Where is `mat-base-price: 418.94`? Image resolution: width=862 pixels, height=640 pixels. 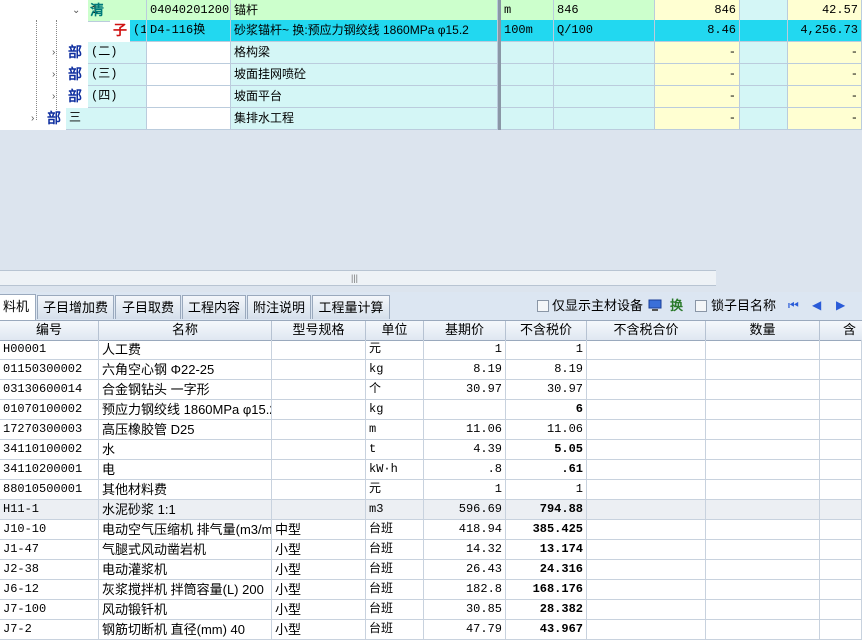 mat-base-price: 418.94 is located at coordinates (465, 530).